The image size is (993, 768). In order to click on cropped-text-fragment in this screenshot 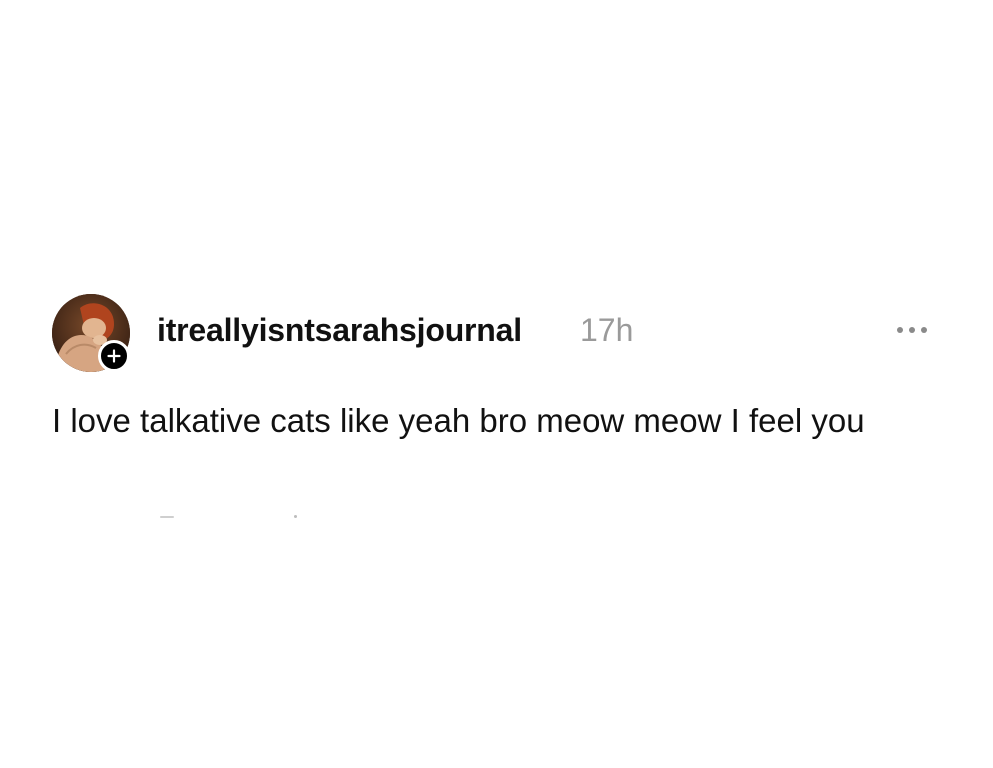, I will do `click(167, 517)`.